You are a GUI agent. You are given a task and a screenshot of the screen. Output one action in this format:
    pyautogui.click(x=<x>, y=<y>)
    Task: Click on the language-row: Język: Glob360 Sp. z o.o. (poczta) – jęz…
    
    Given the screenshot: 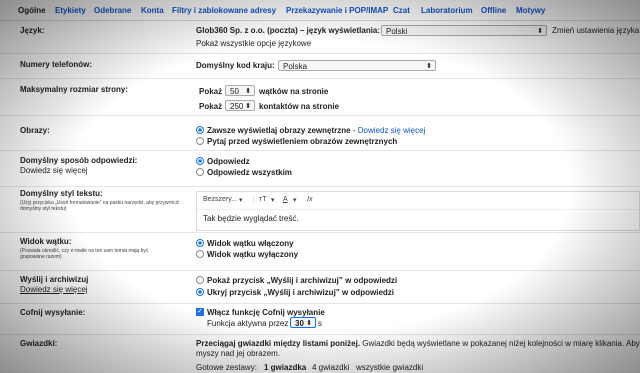 What is the action you would take?
    pyautogui.click(x=320, y=37)
    